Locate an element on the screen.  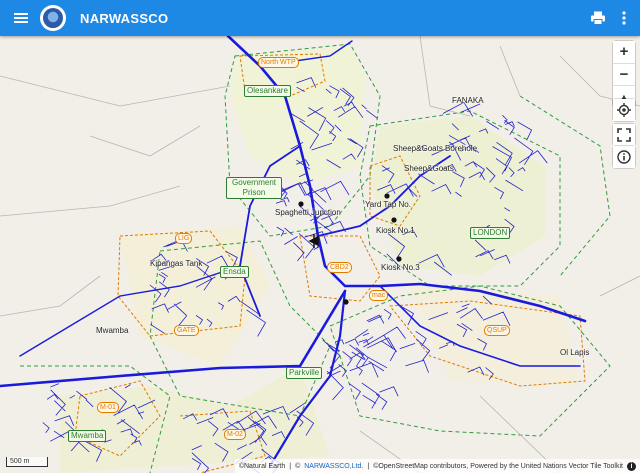
label-sheep-borehole: Sheep&Goats Borehole is located at coordinates (435, 148).